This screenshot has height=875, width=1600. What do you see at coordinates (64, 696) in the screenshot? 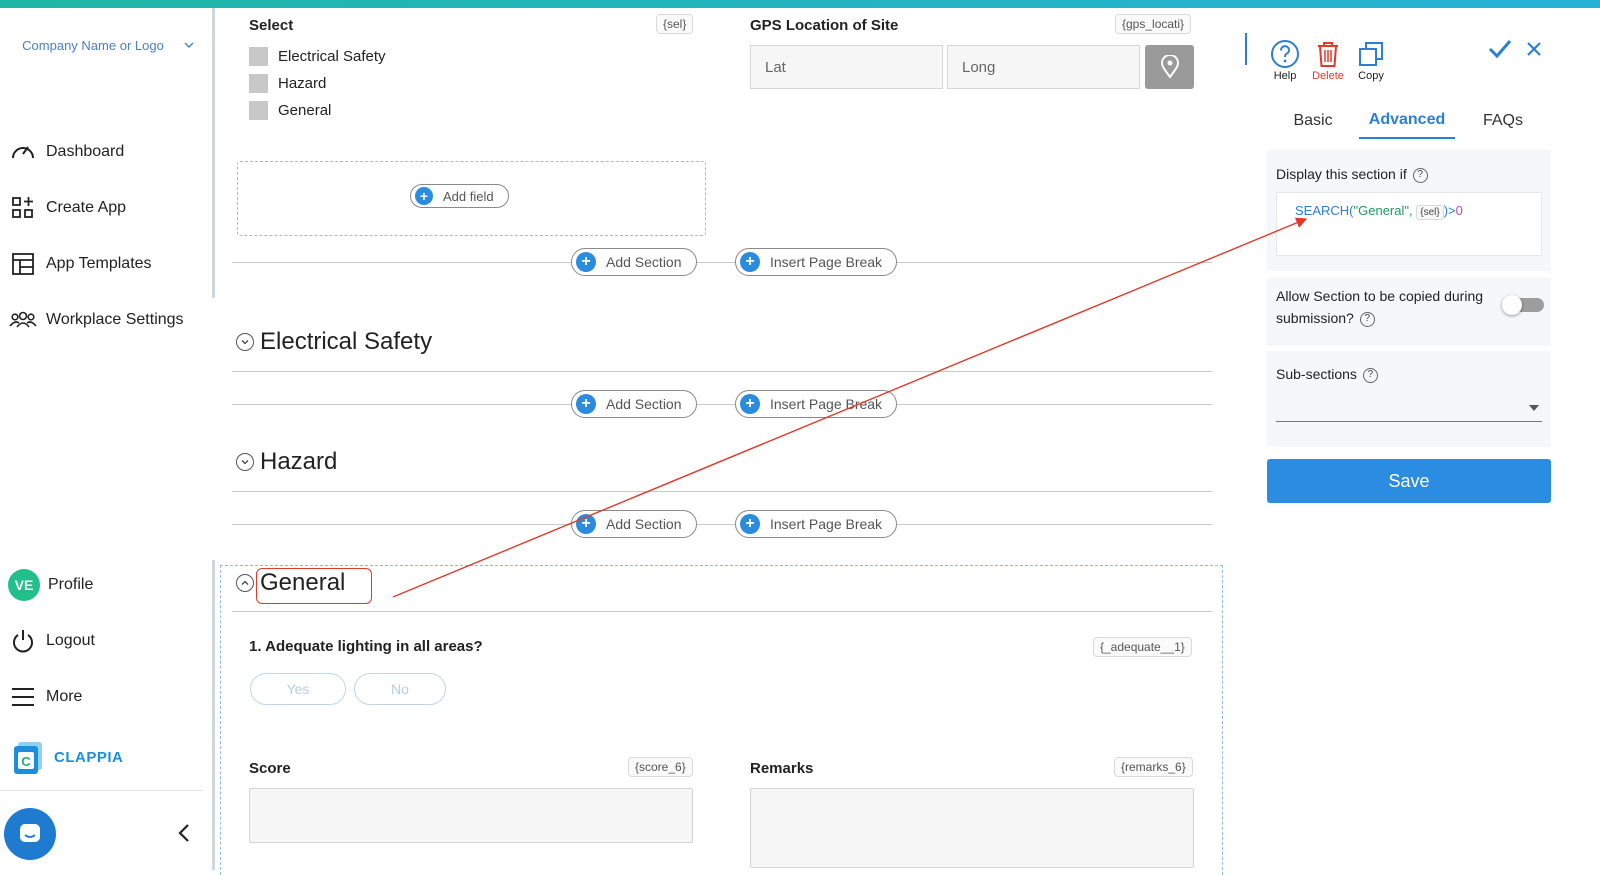
I see `nav-label: More` at bounding box center [64, 696].